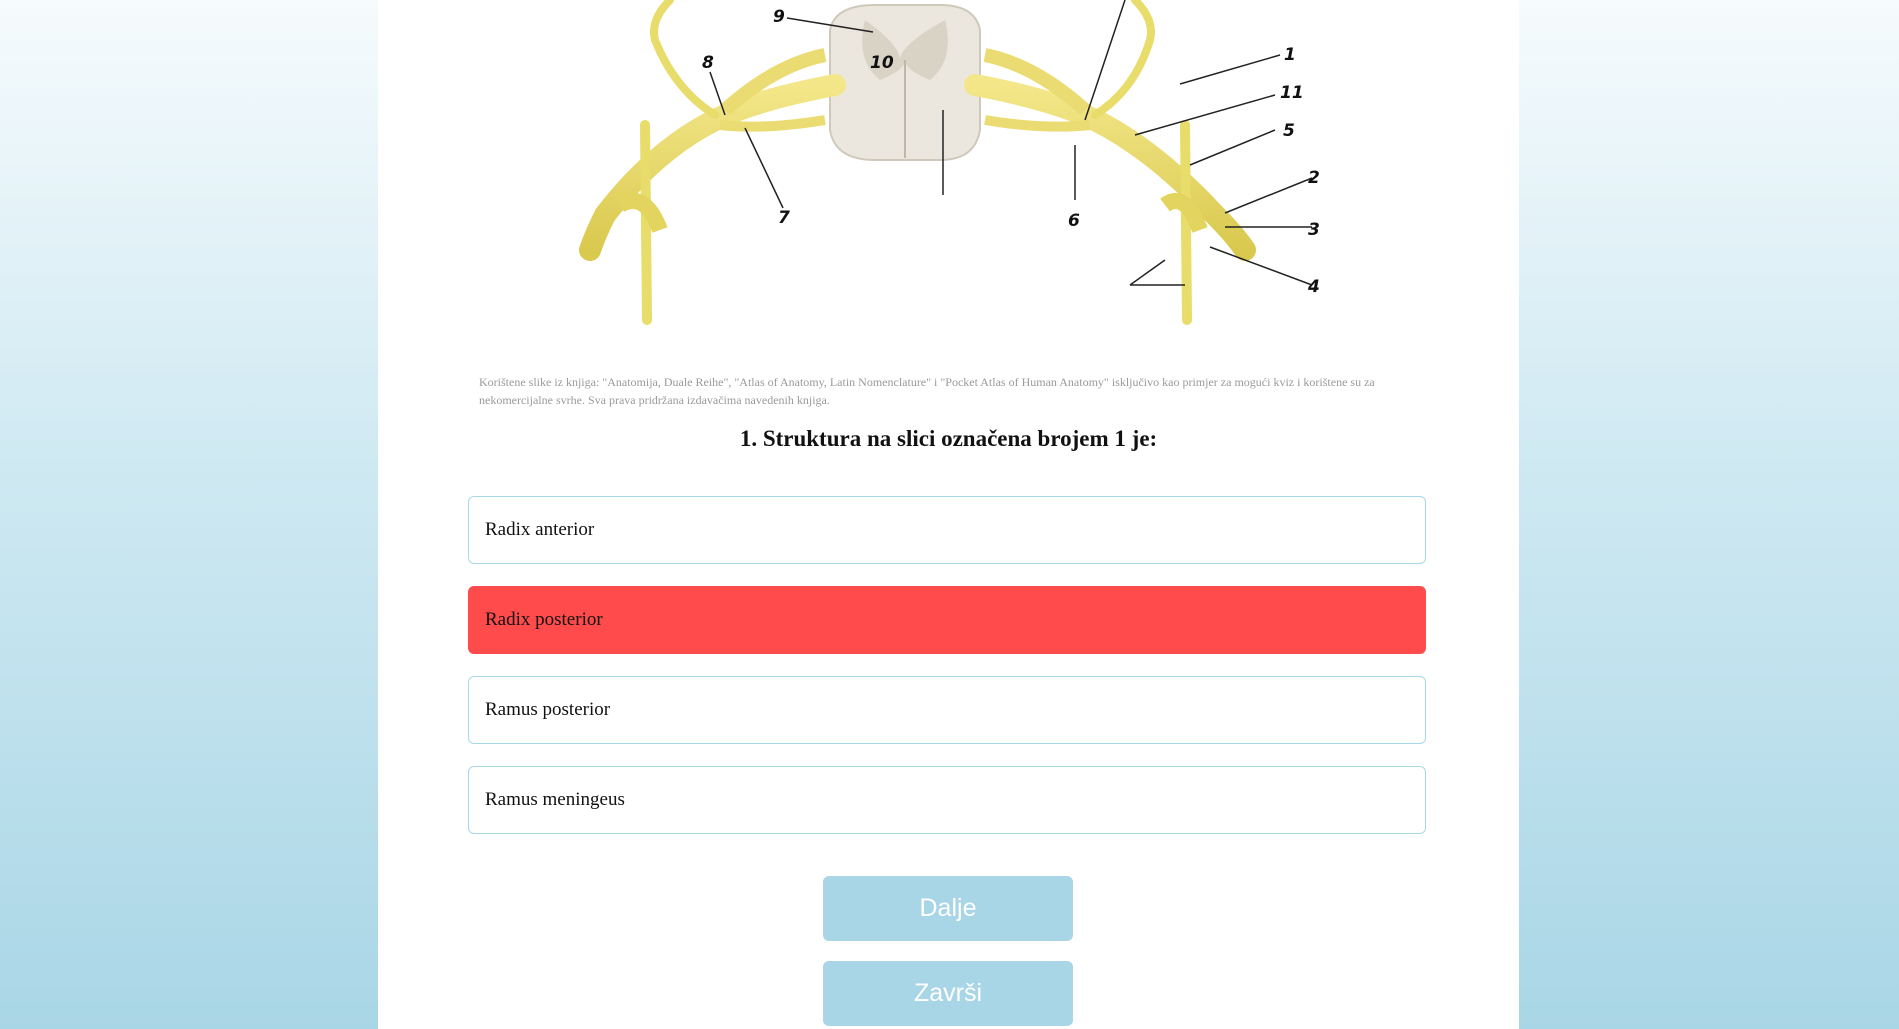 This screenshot has width=1899, height=1029. Describe the element at coordinates (1314, 230) in the screenshot. I see `figure-label-3: 3` at that location.